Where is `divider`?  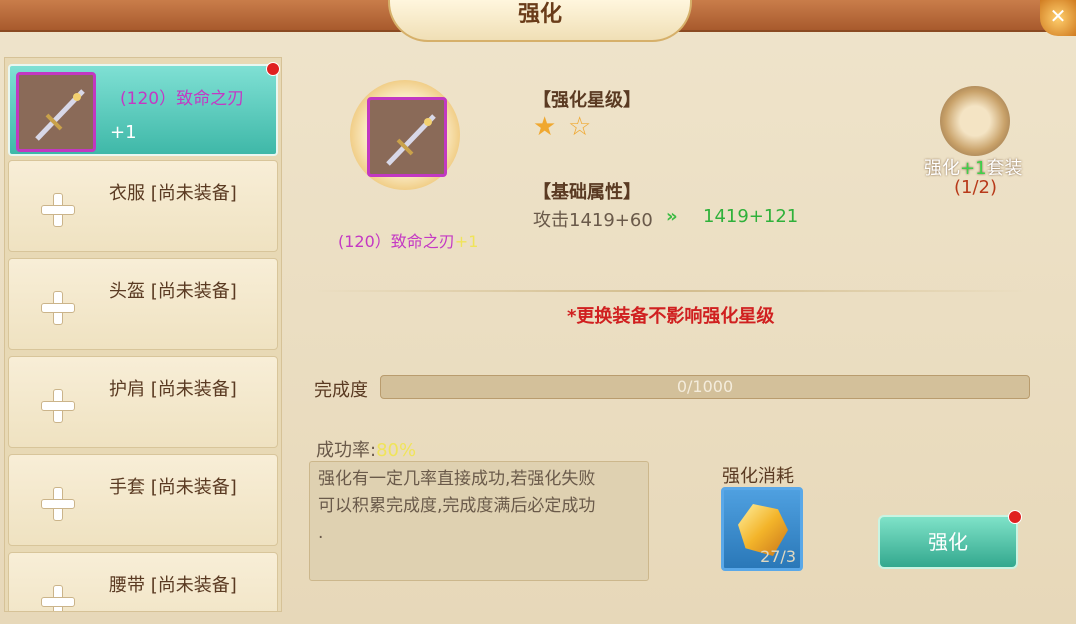
divider is located at coordinates (670, 291).